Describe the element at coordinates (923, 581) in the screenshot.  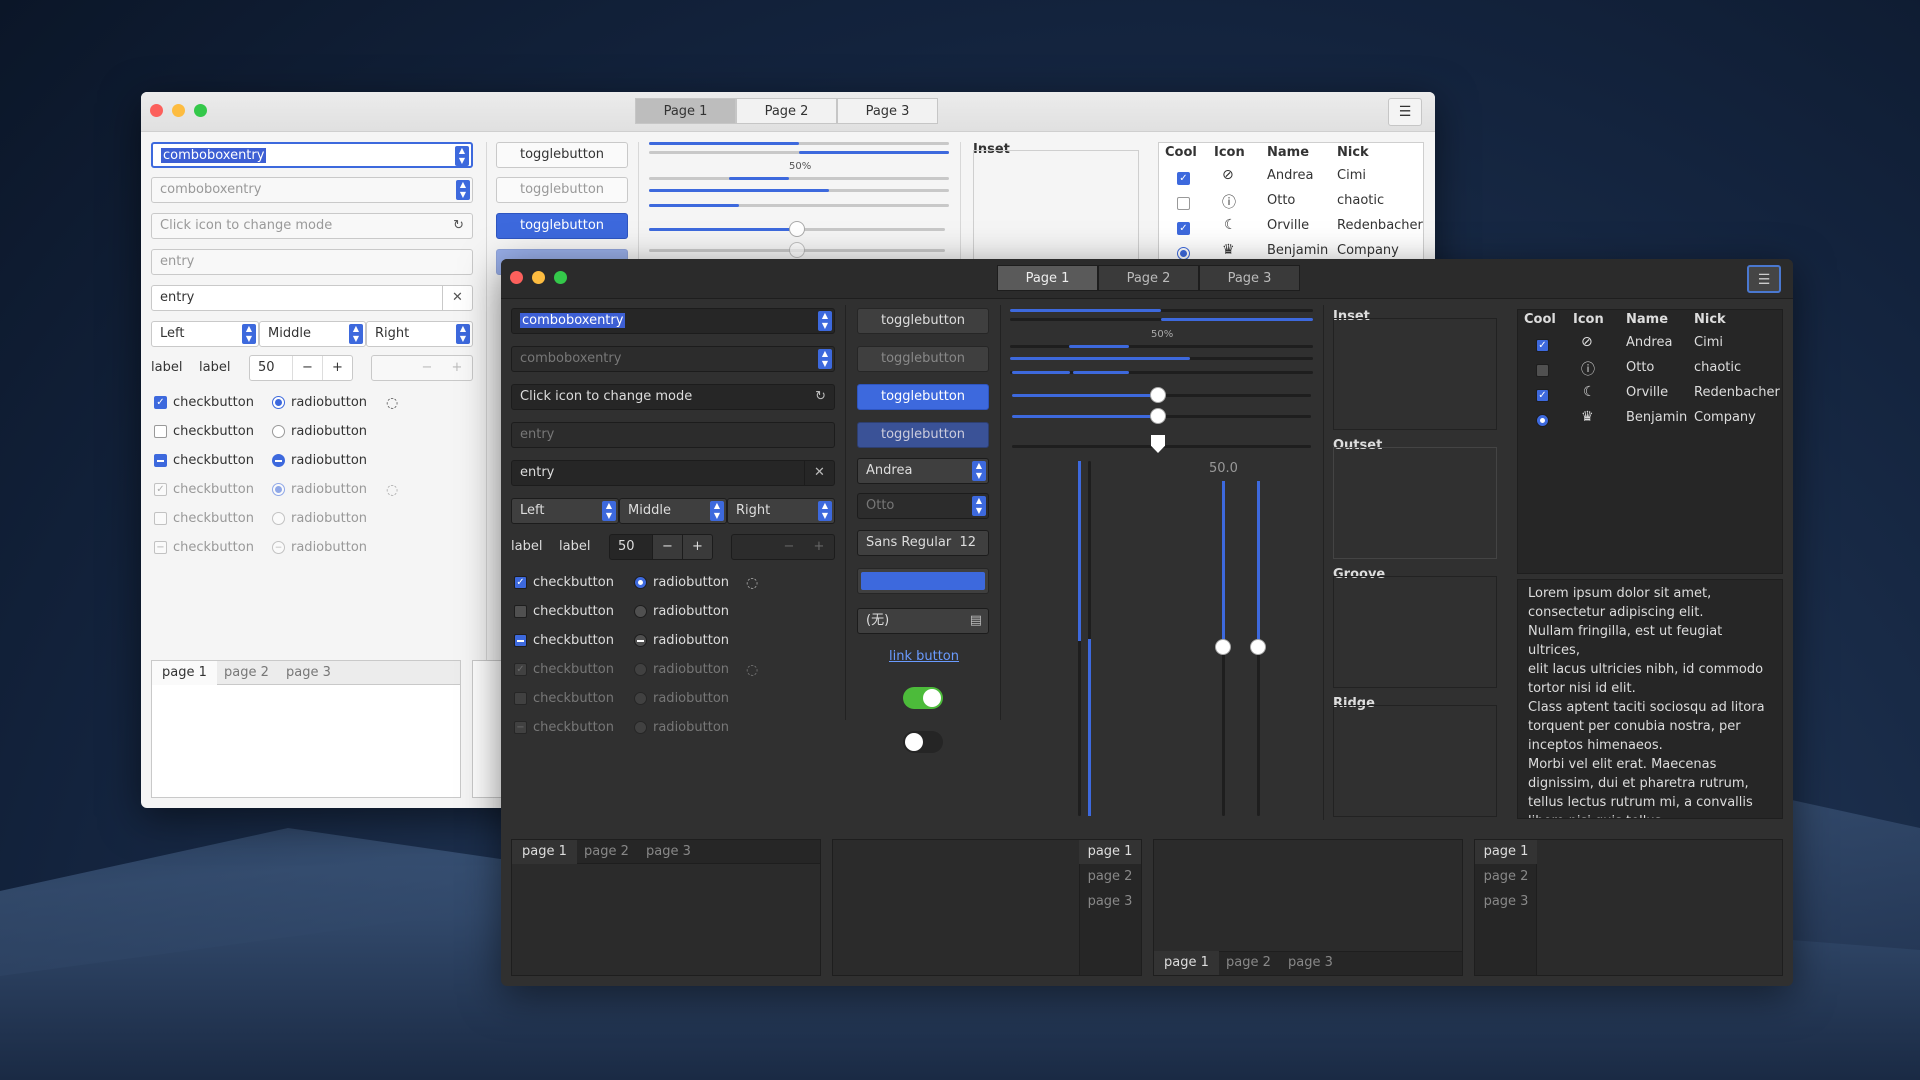
I see `color-button` at that location.